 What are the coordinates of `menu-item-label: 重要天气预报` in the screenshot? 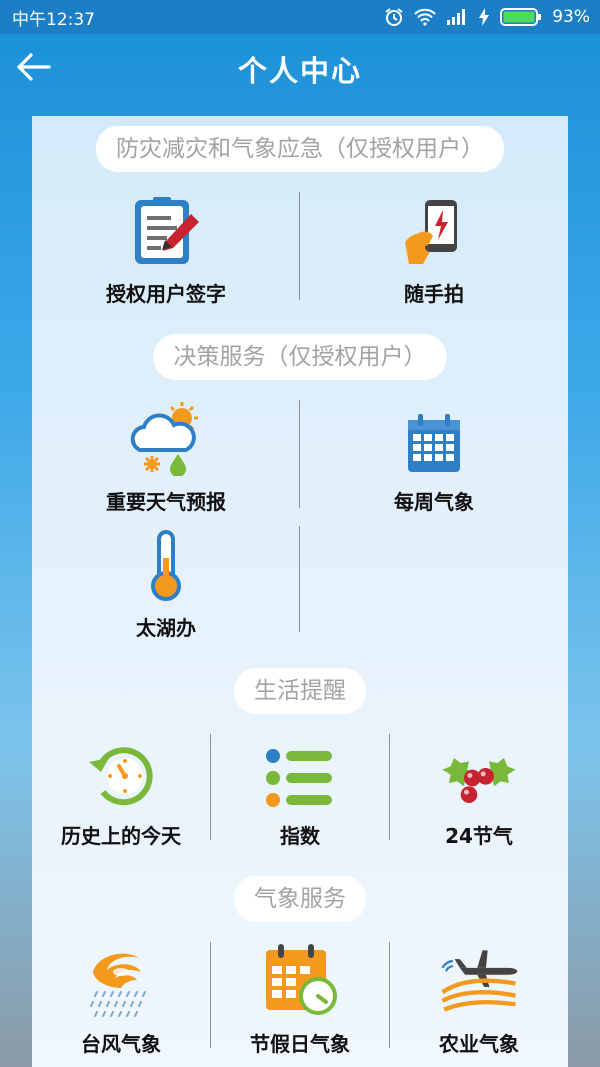 It's located at (166, 502).